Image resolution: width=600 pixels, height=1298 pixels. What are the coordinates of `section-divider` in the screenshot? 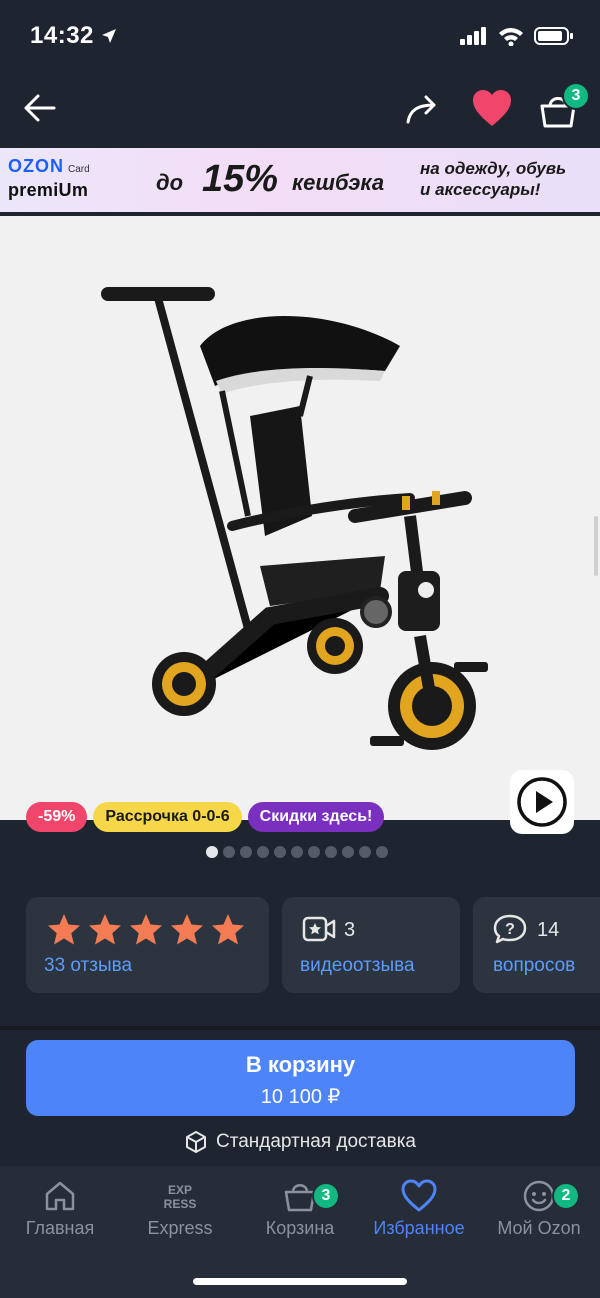 It's located at (300, 1028).